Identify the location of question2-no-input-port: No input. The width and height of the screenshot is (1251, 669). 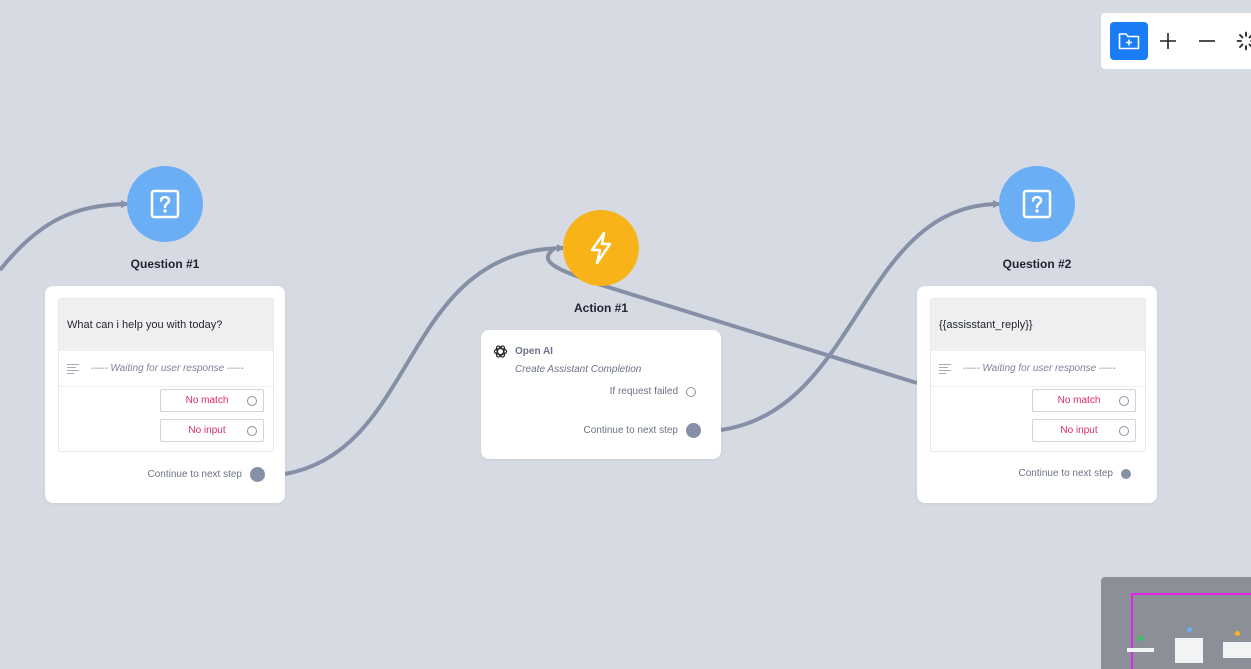
(1084, 430).